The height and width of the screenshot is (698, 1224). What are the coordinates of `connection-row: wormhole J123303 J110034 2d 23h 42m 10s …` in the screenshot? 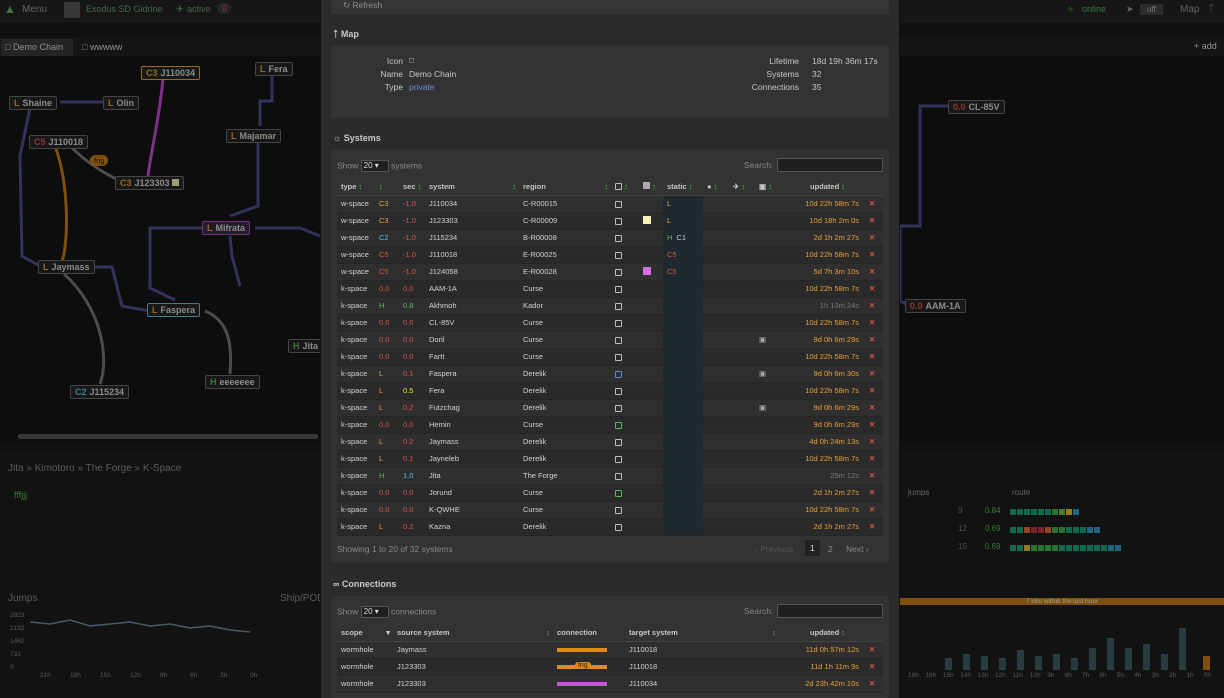 It's located at (610, 684).